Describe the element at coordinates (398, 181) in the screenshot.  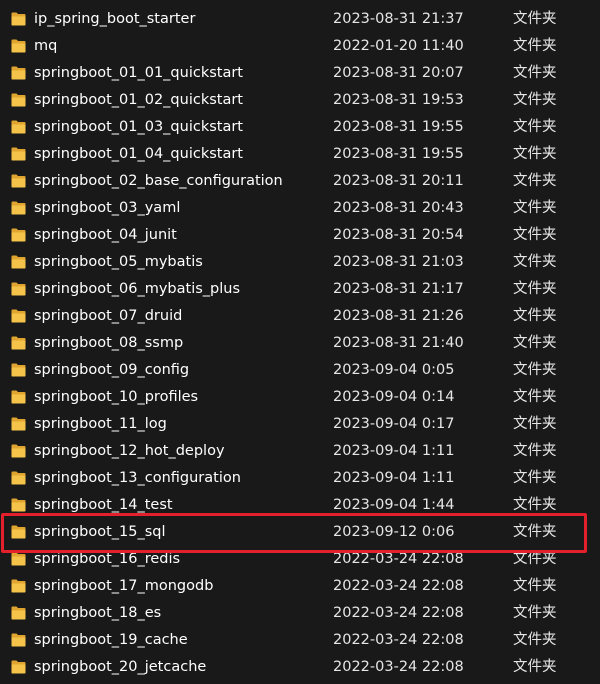
I see `modified-date: 2023-08-31 20:11` at that location.